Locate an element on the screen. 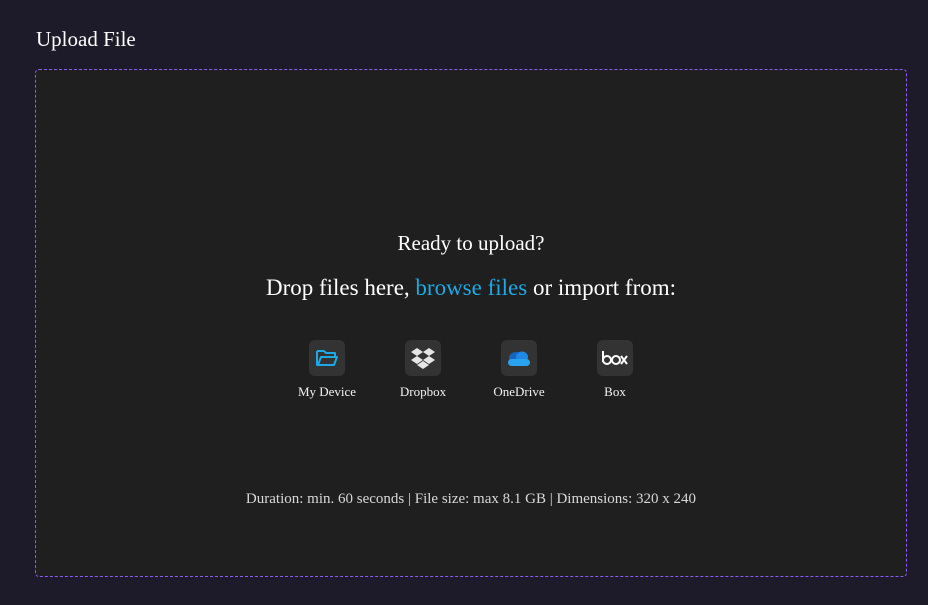 This screenshot has width=928, height=605. browse-files-link: browse files is located at coordinates (471, 287).